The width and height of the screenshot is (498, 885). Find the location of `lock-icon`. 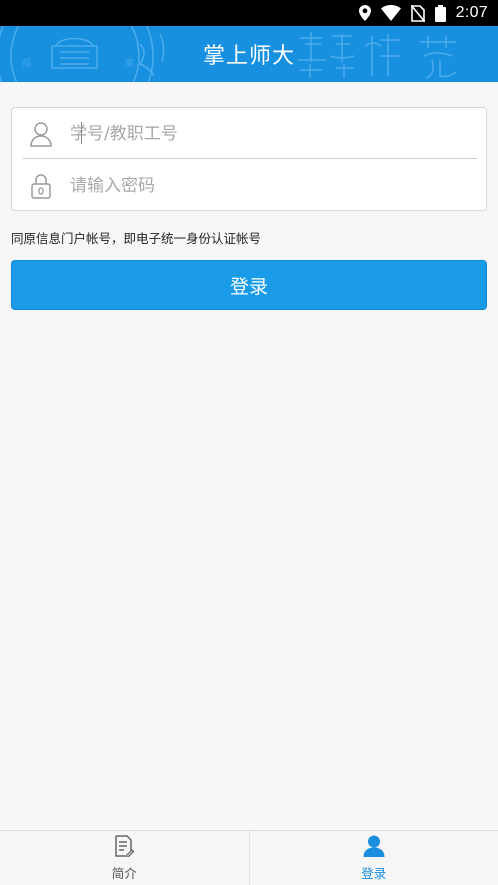

lock-icon is located at coordinates (41, 185).